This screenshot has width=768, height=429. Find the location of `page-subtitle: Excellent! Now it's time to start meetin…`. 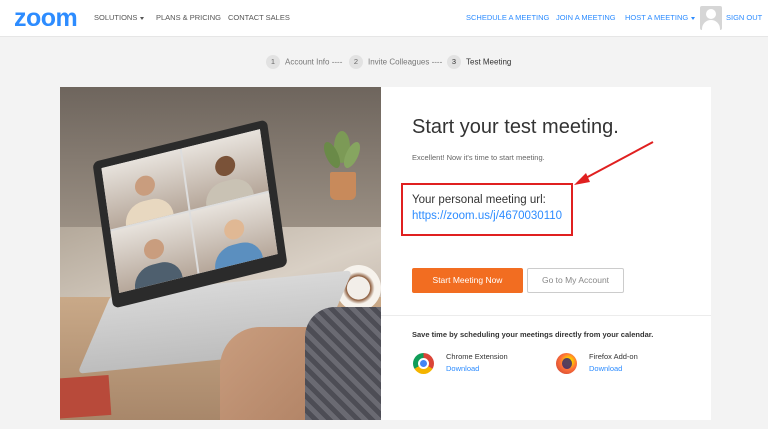

page-subtitle: Excellent! Now it's time to start meetin… is located at coordinates (478, 157).